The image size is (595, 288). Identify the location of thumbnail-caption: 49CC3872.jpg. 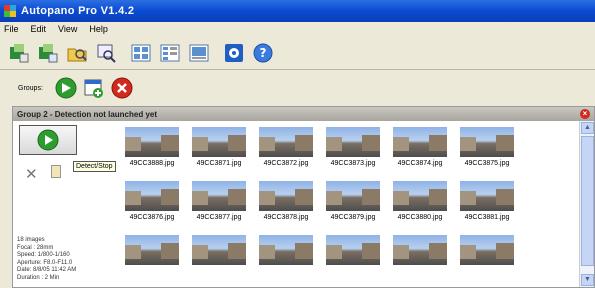
(286, 163).